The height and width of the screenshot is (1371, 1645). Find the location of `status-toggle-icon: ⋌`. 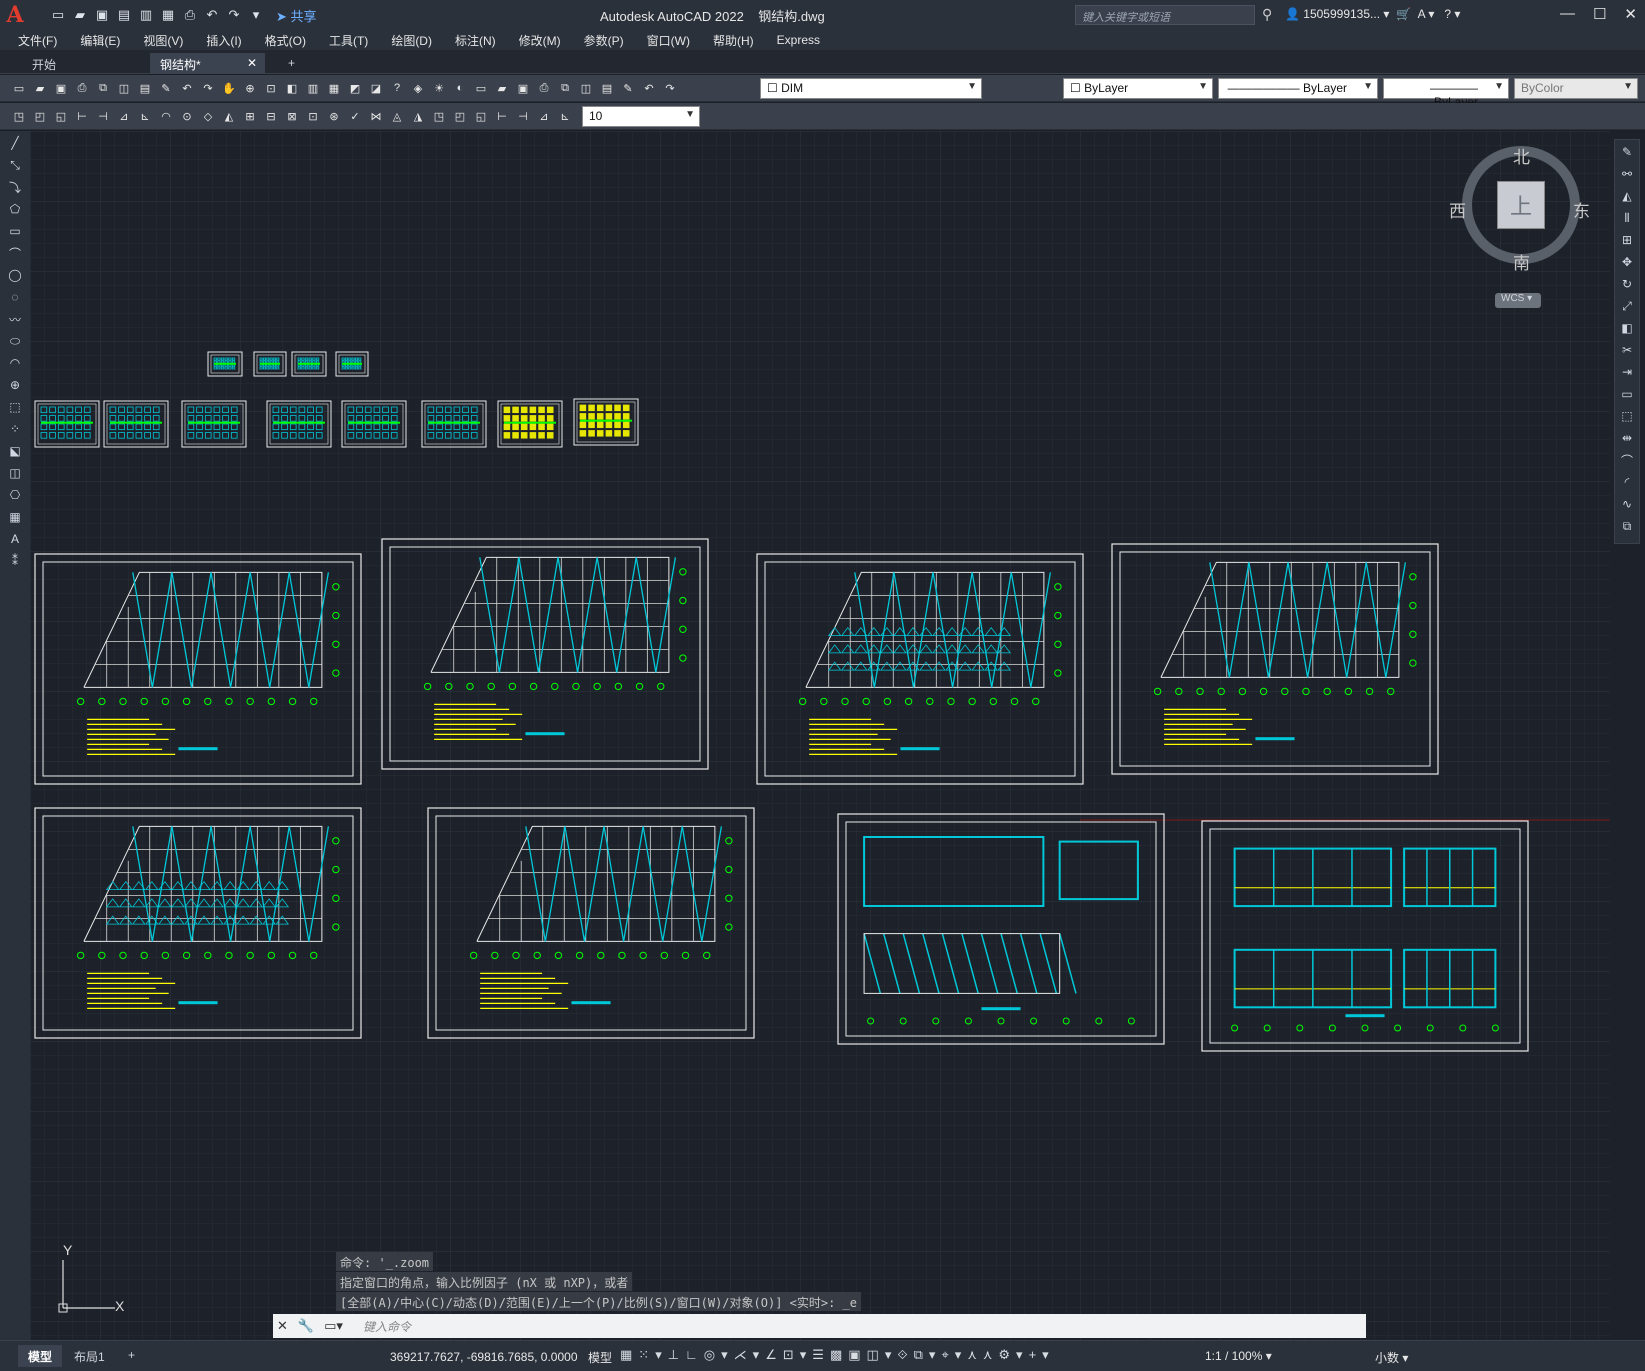

status-toggle-icon: ⋌ is located at coordinates (740, 1355).